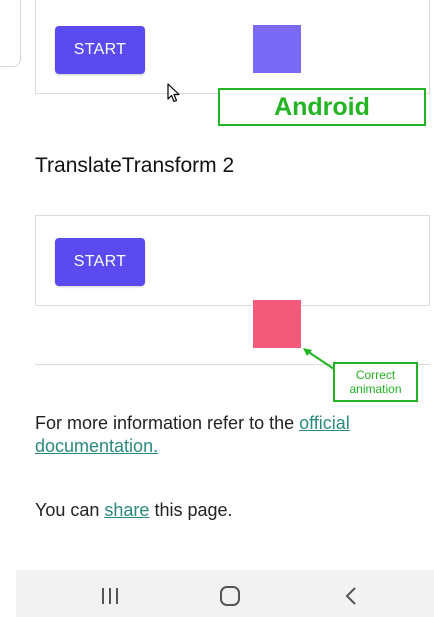 Image resolution: width=434 pixels, height=617 pixels. What do you see at coordinates (375, 389) in the screenshot?
I see `callout-line-2: animation` at bounding box center [375, 389].